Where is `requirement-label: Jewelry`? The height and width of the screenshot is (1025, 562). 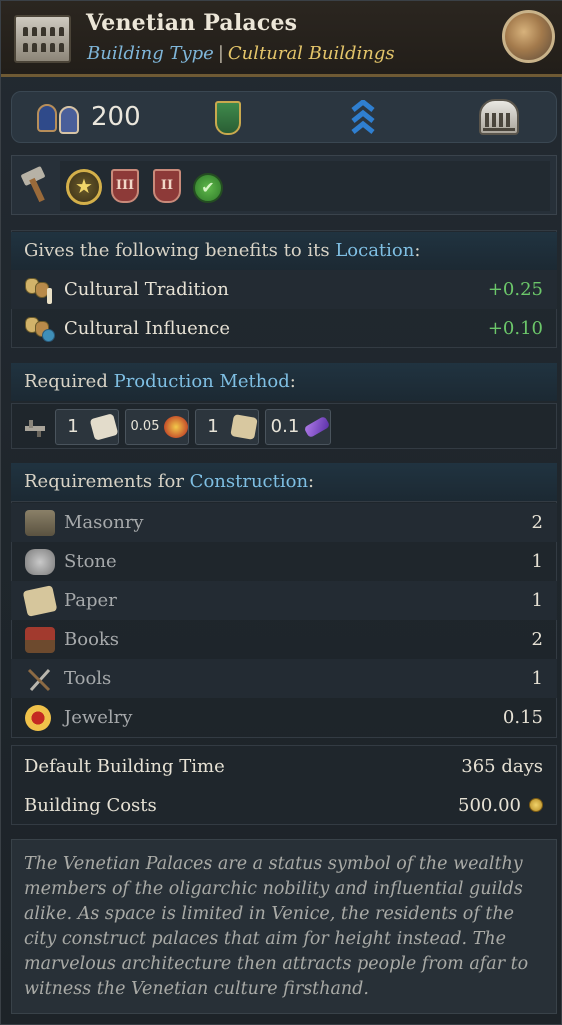
requirement-label: Jewelry is located at coordinates (98, 717).